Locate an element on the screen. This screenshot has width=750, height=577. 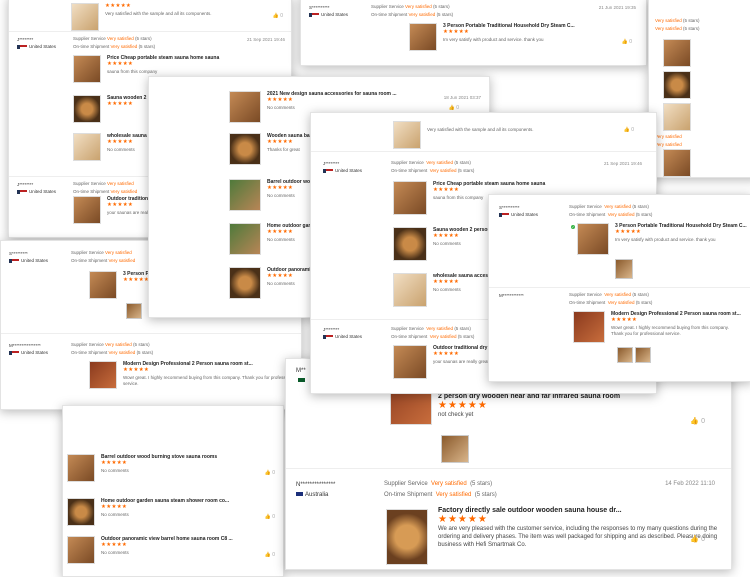
reviewer-name: M**************** is located at coordinates (25, 345).